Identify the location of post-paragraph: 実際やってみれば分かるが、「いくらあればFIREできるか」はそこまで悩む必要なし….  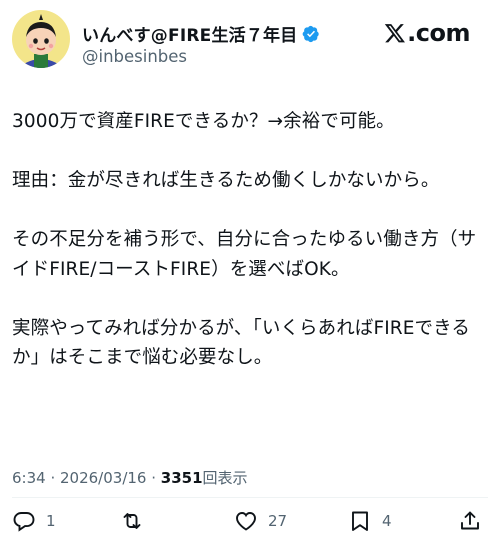
(241, 343).